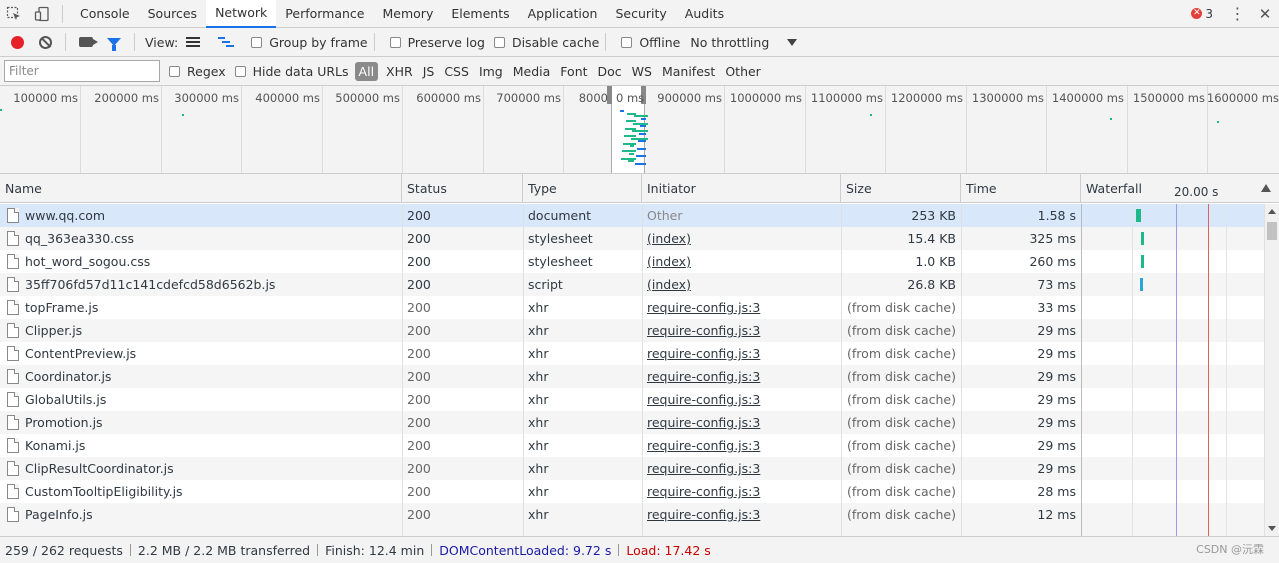 The height and width of the screenshot is (563, 1279). What do you see at coordinates (408, 13) in the screenshot?
I see `tab-memory: Memory` at bounding box center [408, 13].